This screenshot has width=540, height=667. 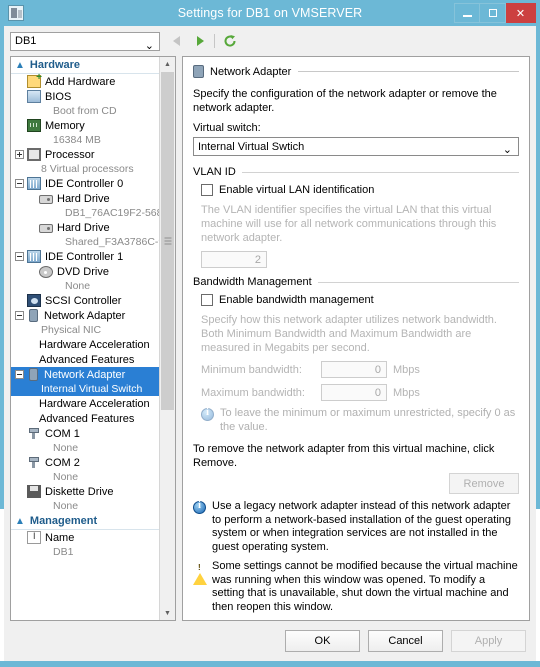 I want to click on scrollbar-thumb, so click(x=167, y=241).